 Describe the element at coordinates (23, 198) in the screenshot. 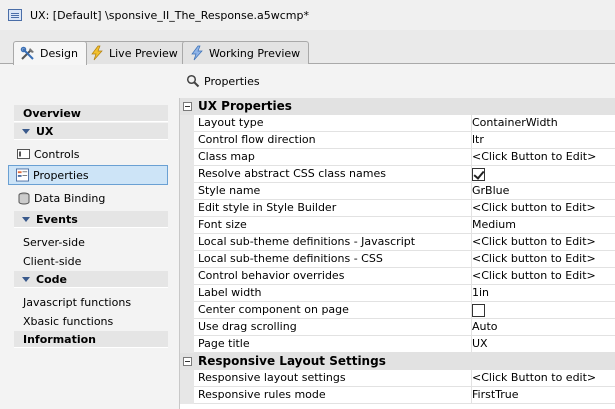

I see `database-icon` at that location.